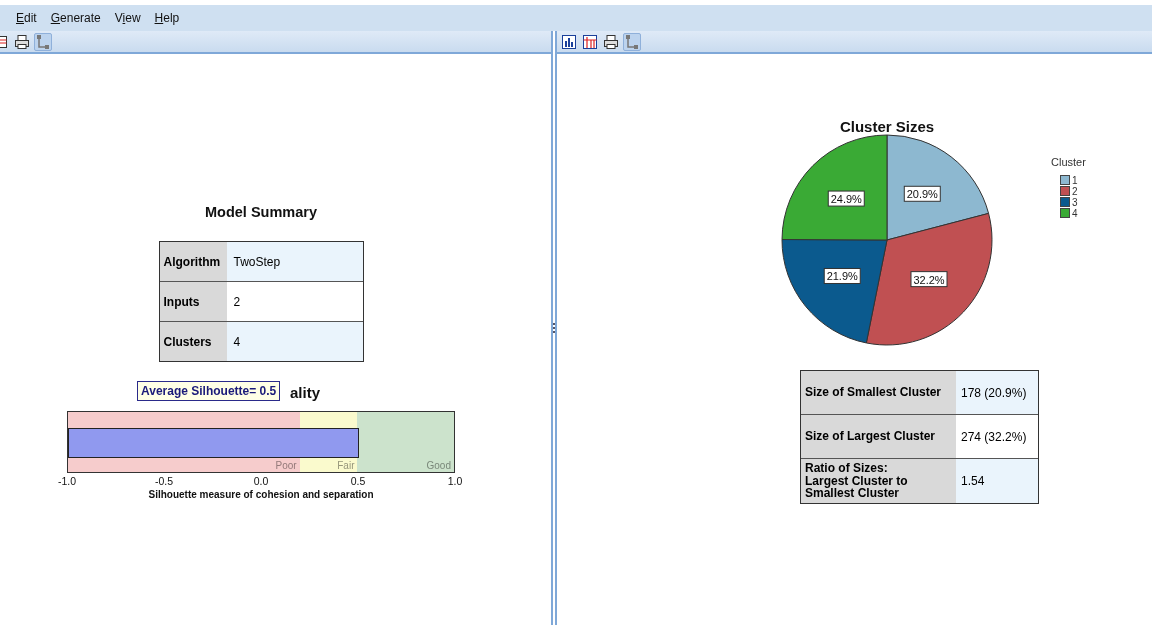  I want to click on zone-label: Good, so click(438, 465).